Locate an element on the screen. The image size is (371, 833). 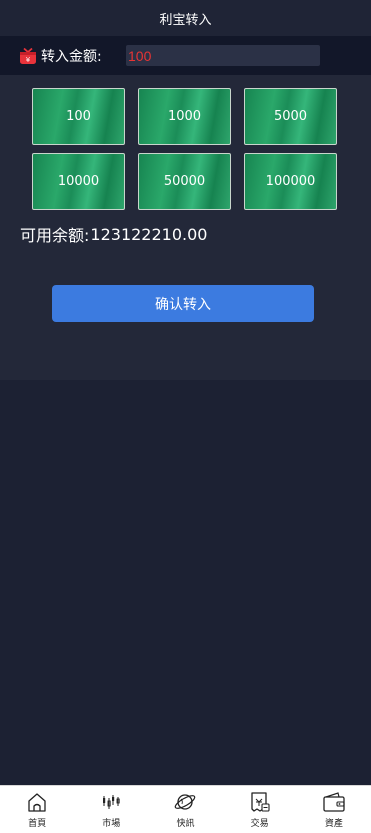
tab-market: 市場 is located at coordinates (111, 809).